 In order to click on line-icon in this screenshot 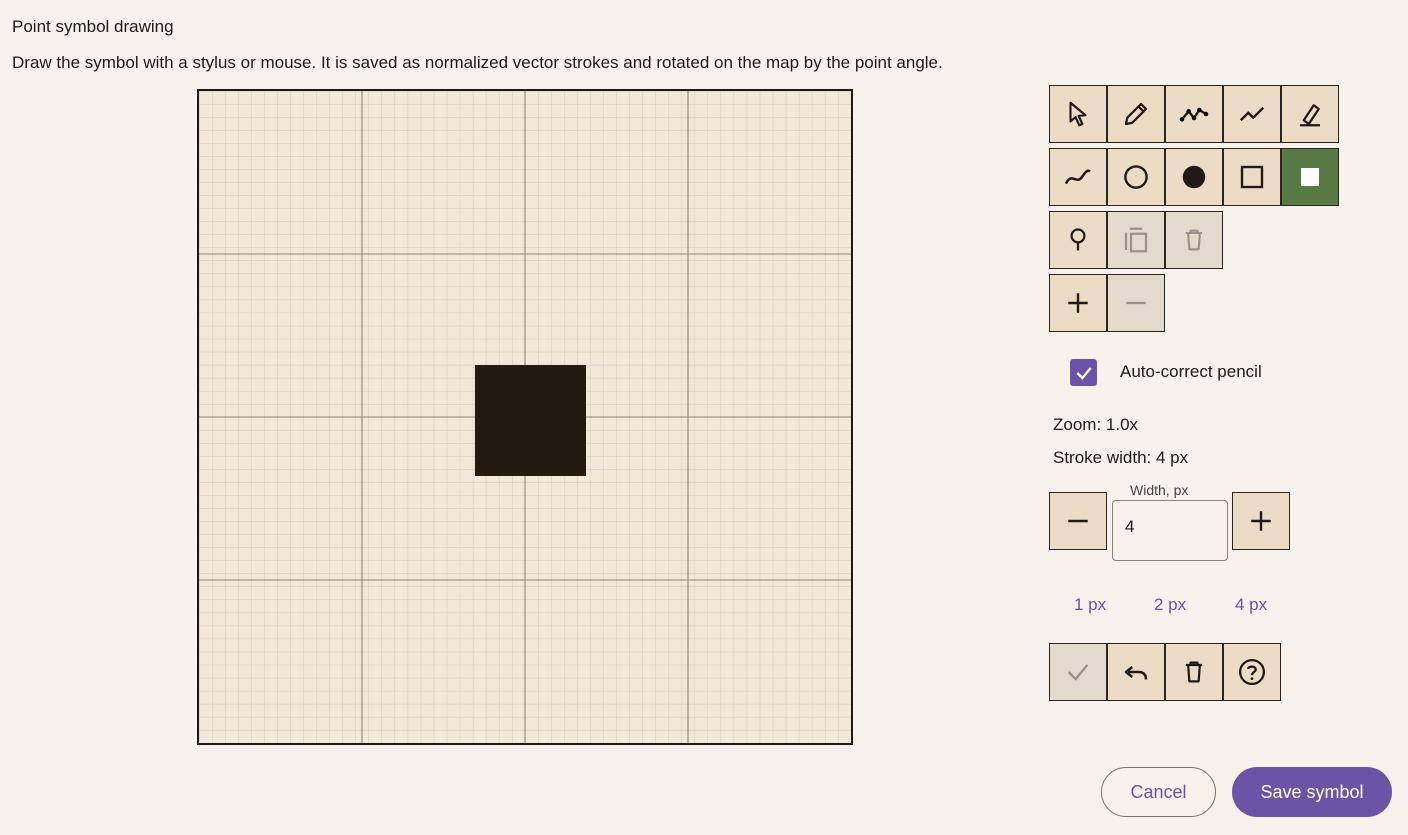, I will do `click(1252, 114)`.